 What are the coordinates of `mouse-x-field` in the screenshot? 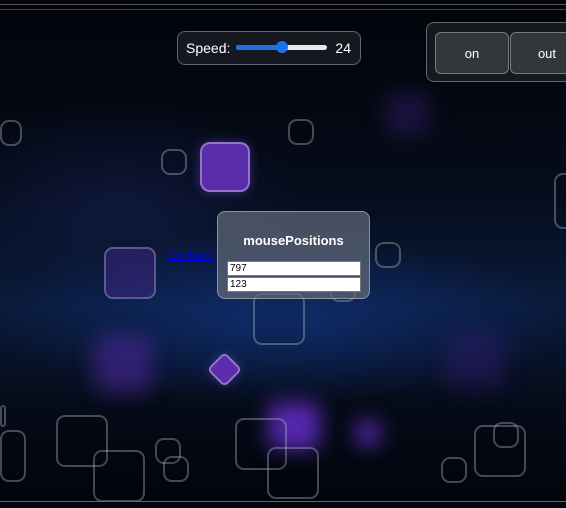 It's located at (294, 268).